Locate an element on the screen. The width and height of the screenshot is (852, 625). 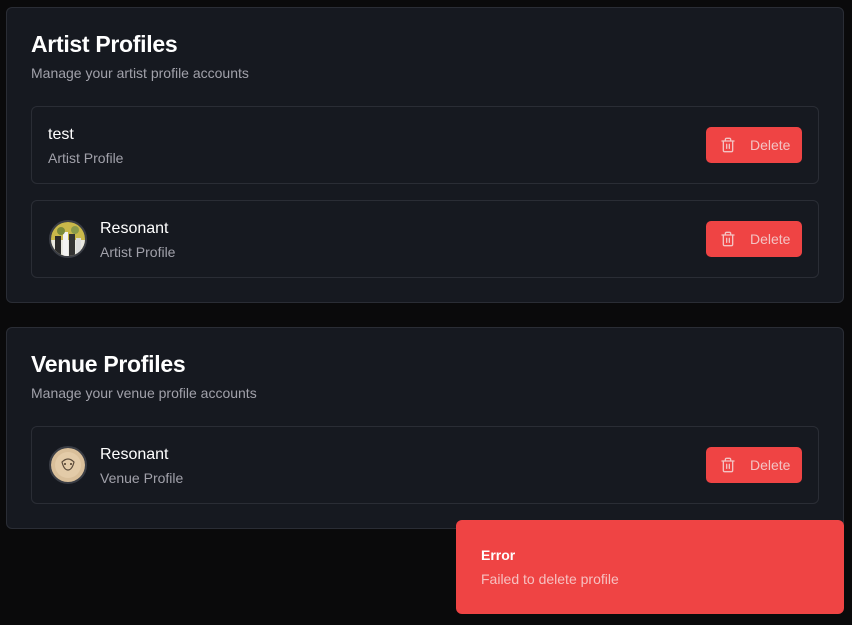
profile-row: Resonant Artist Profile Delete is located at coordinates (425, 239).